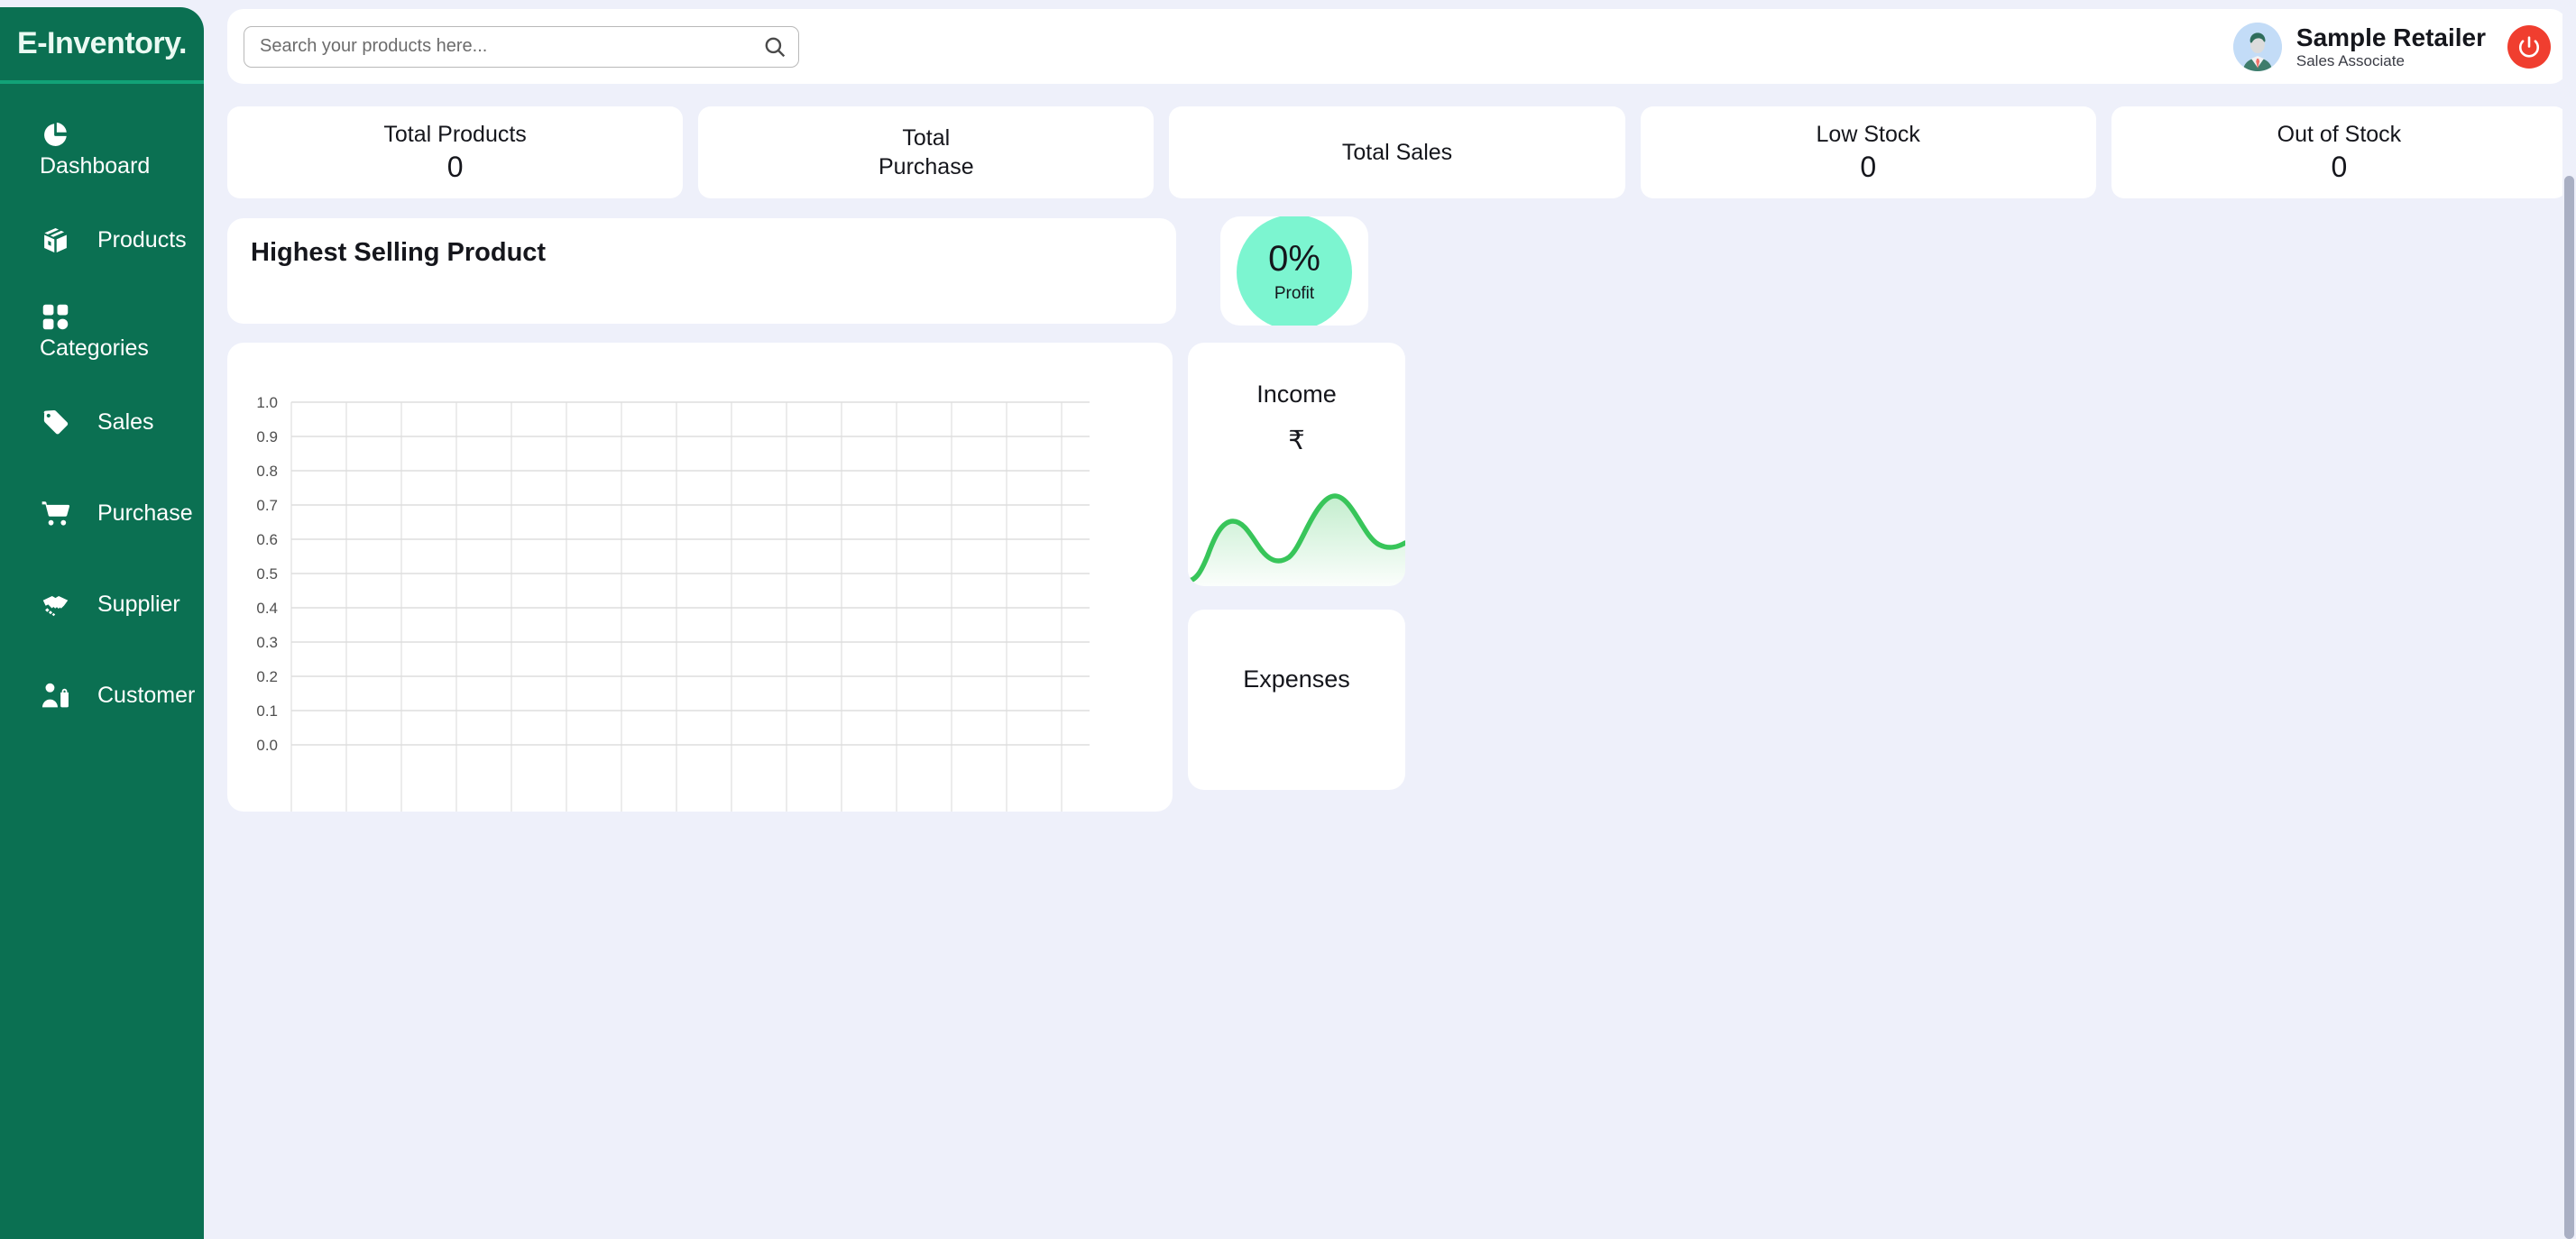  I want to click on power-icon, so click(2529, 47).